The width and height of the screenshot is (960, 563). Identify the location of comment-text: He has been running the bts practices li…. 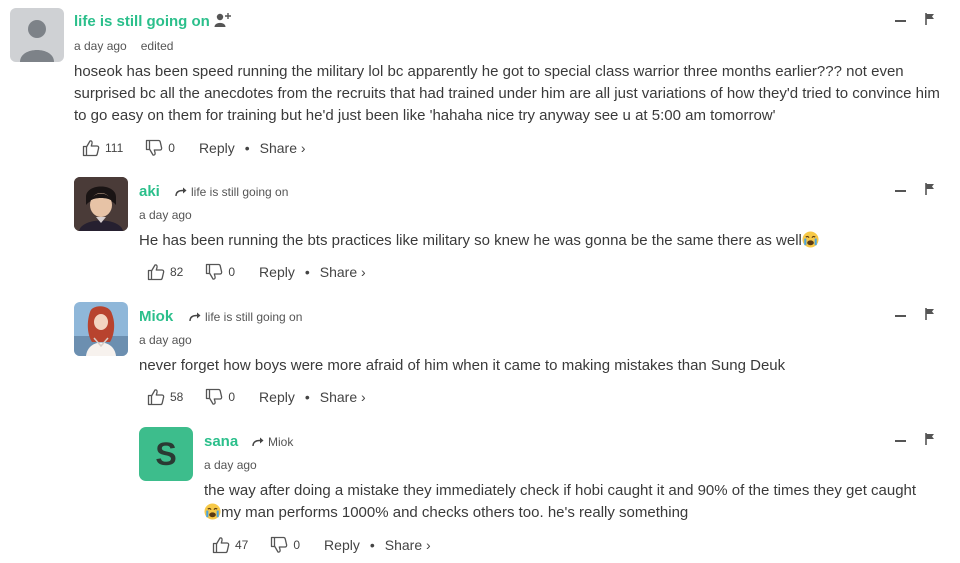
(544, 241).